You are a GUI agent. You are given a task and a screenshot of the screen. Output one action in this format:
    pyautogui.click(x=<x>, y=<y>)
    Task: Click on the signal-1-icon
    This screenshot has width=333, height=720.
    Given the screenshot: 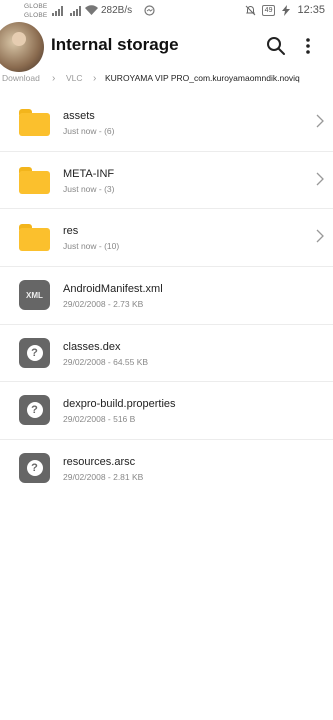 What is the action you would take?
    pyautogui.click(x=57, y=11)
    